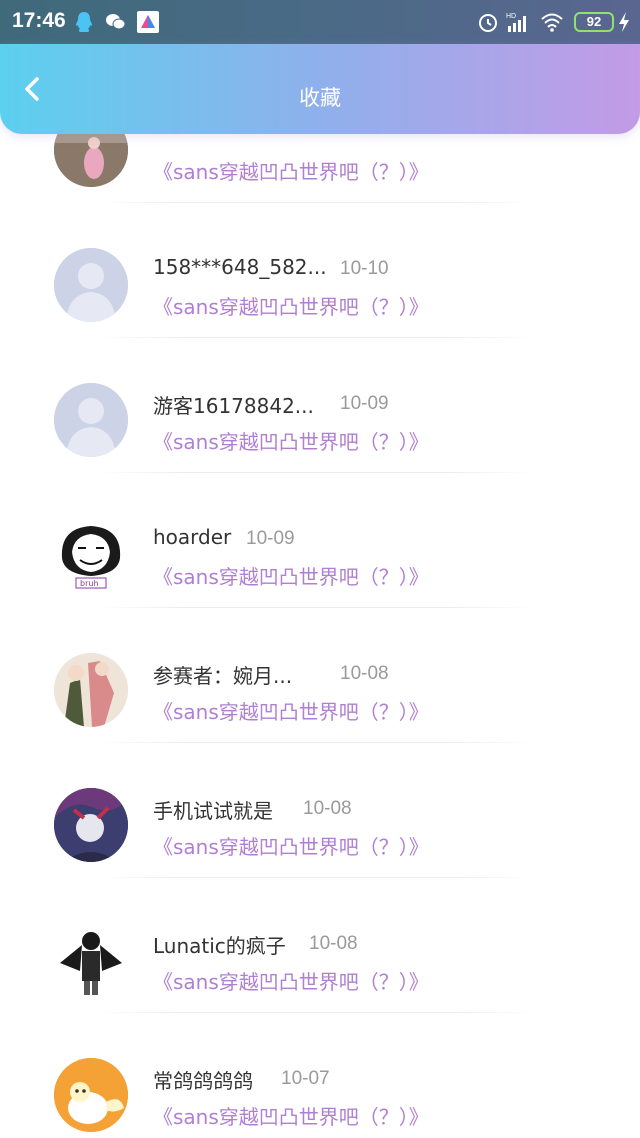  Describe the element at coordinates (89, 583) in the screenshot. I see `svg-text: bruh` at that location.